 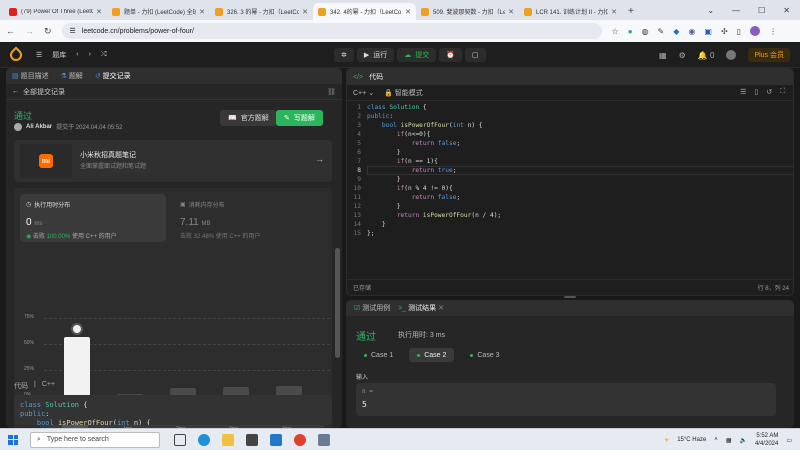 I want to click on back-icon: ←, so click(x=10, y=31).